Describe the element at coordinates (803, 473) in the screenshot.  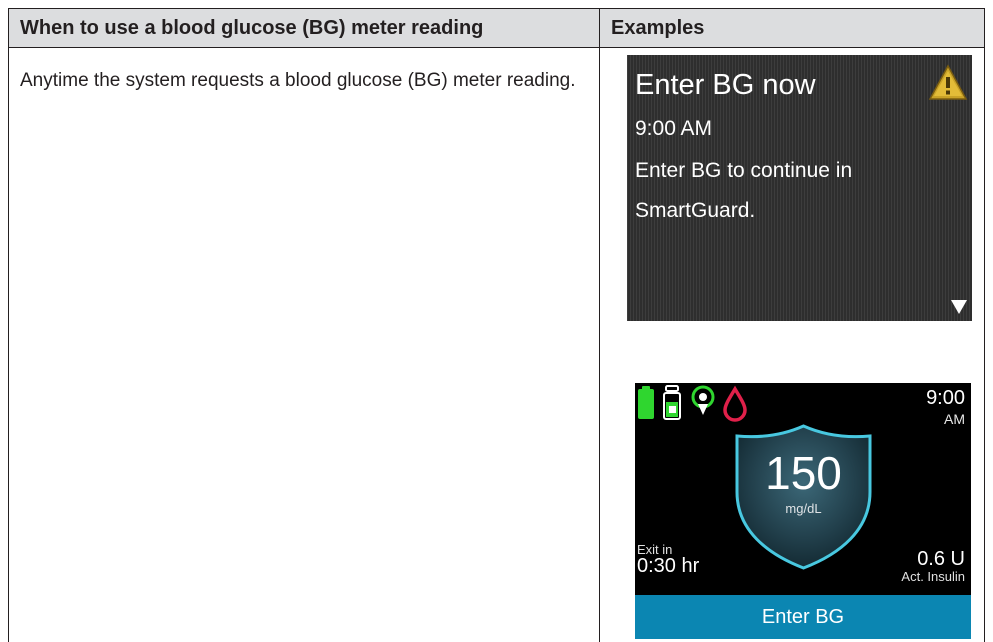
I see `bg-value: 150` at that location.